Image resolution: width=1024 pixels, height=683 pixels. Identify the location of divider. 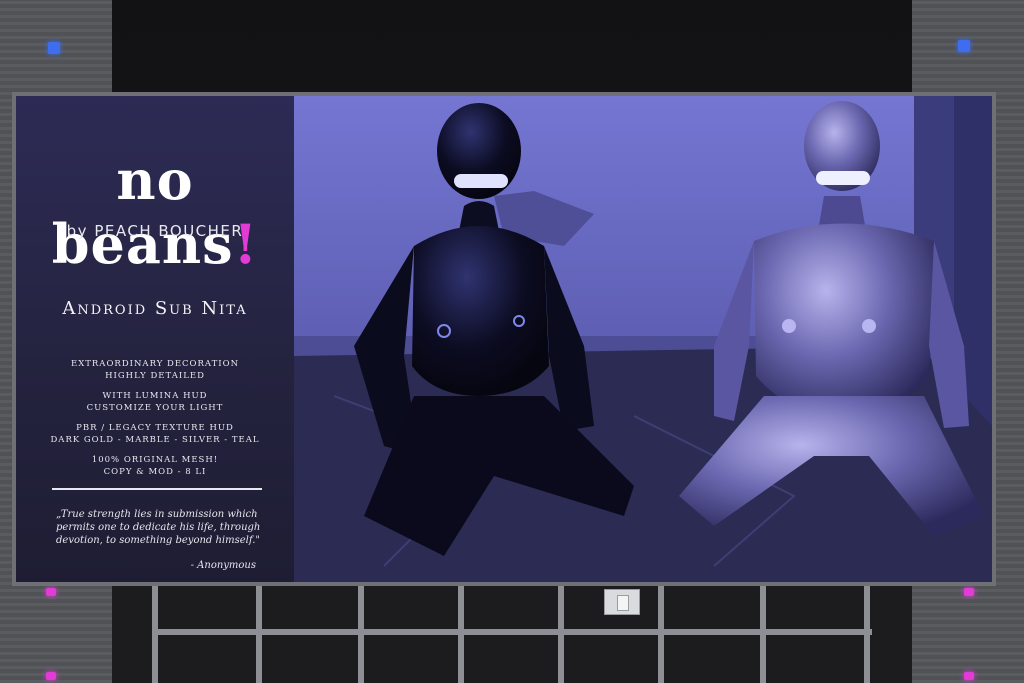
(157, 489).